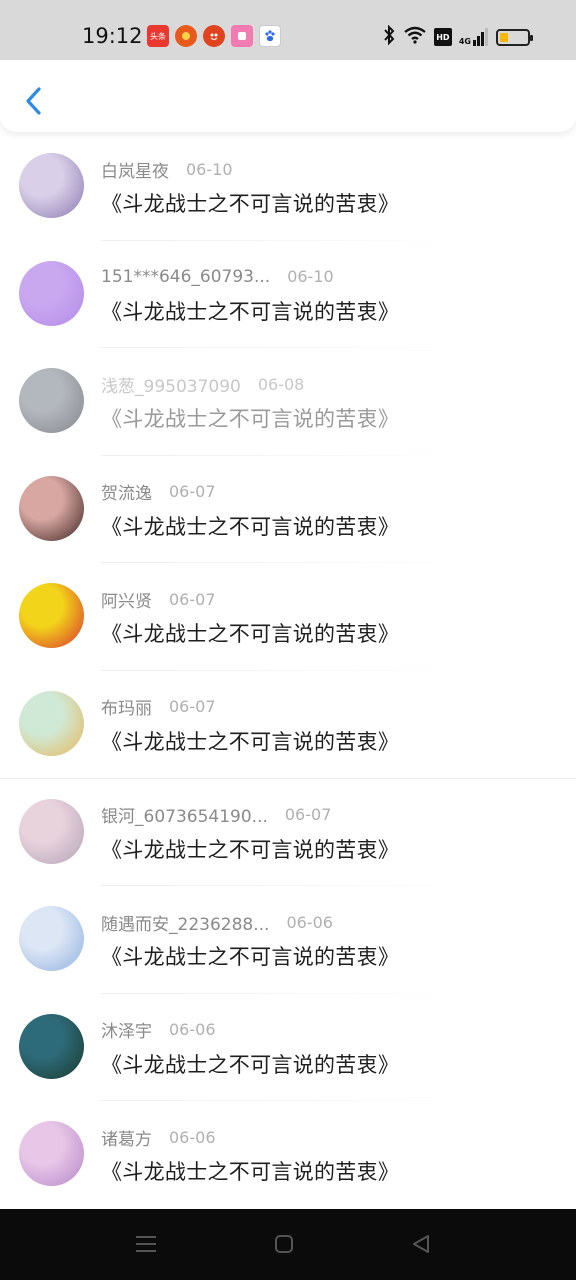  I want to click on list-item: 白岚星夜 06-10 《斗龙战士之不可言说的苦衷》, so click(288, 187).